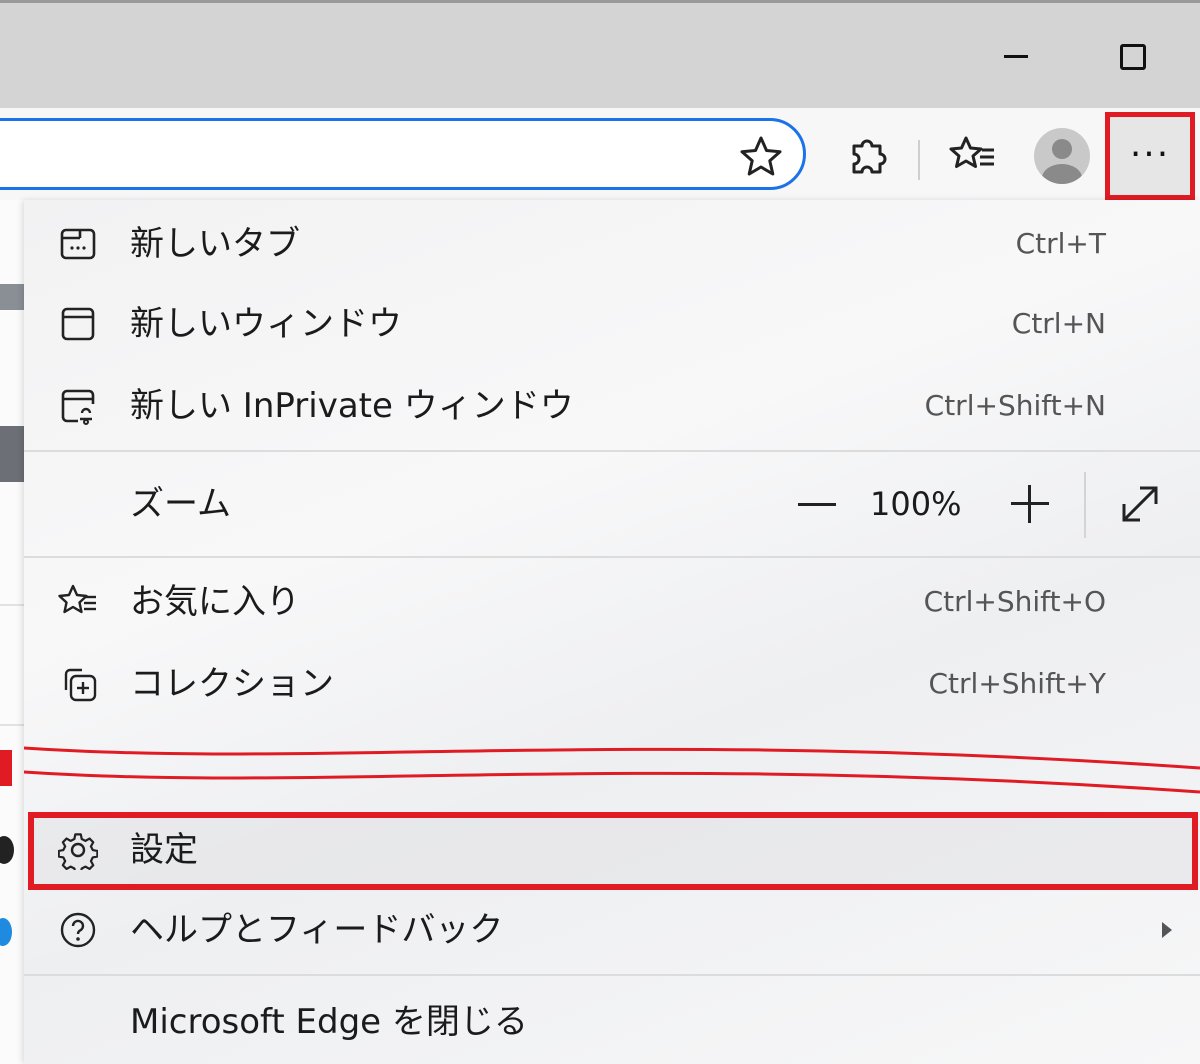 Image resolution: width=1200 pixels, height=1064 pixels. Describe the element at coordinates (80, 685) in the screenshot. I see `collections-icon` at that location.